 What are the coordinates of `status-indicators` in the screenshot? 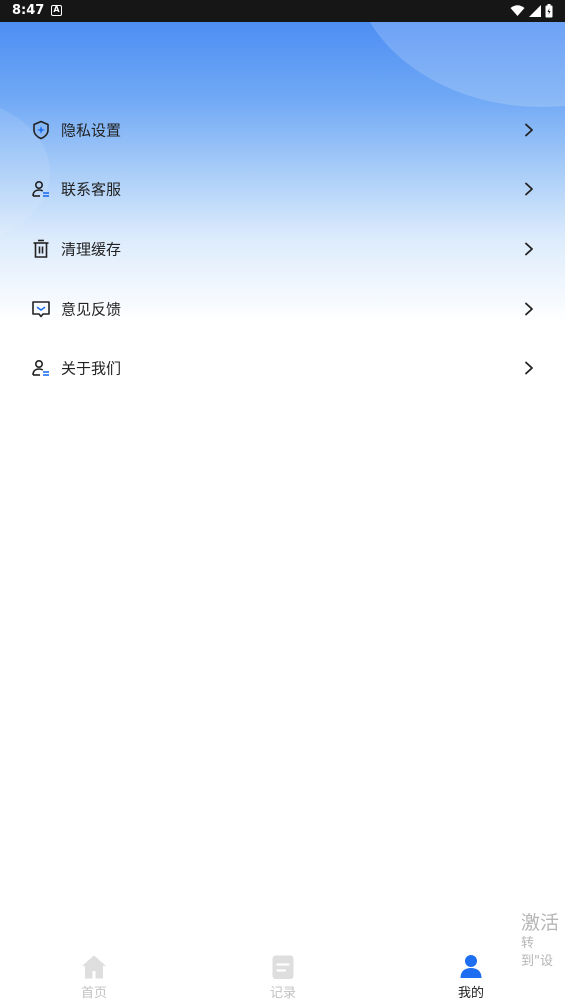 It's located at (531, 11).